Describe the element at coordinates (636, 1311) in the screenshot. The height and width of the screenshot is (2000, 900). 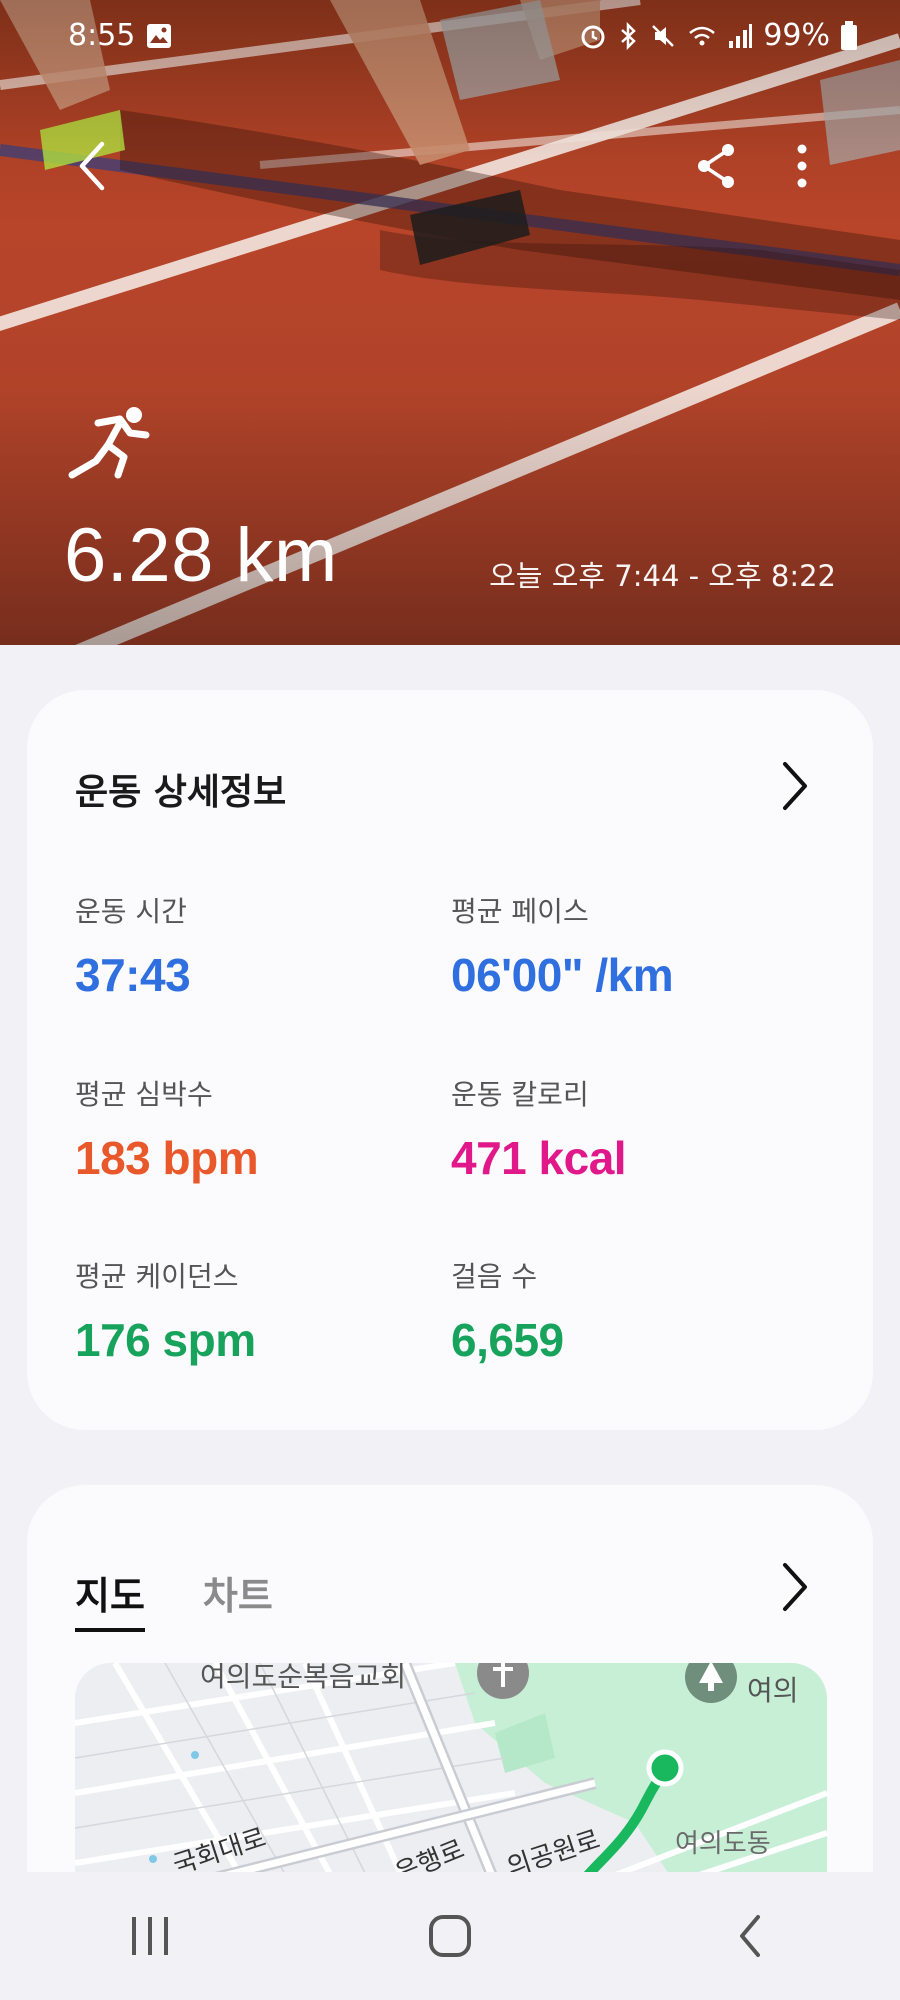
I see `metric-steps: 걸음 수 6,659` at that location.